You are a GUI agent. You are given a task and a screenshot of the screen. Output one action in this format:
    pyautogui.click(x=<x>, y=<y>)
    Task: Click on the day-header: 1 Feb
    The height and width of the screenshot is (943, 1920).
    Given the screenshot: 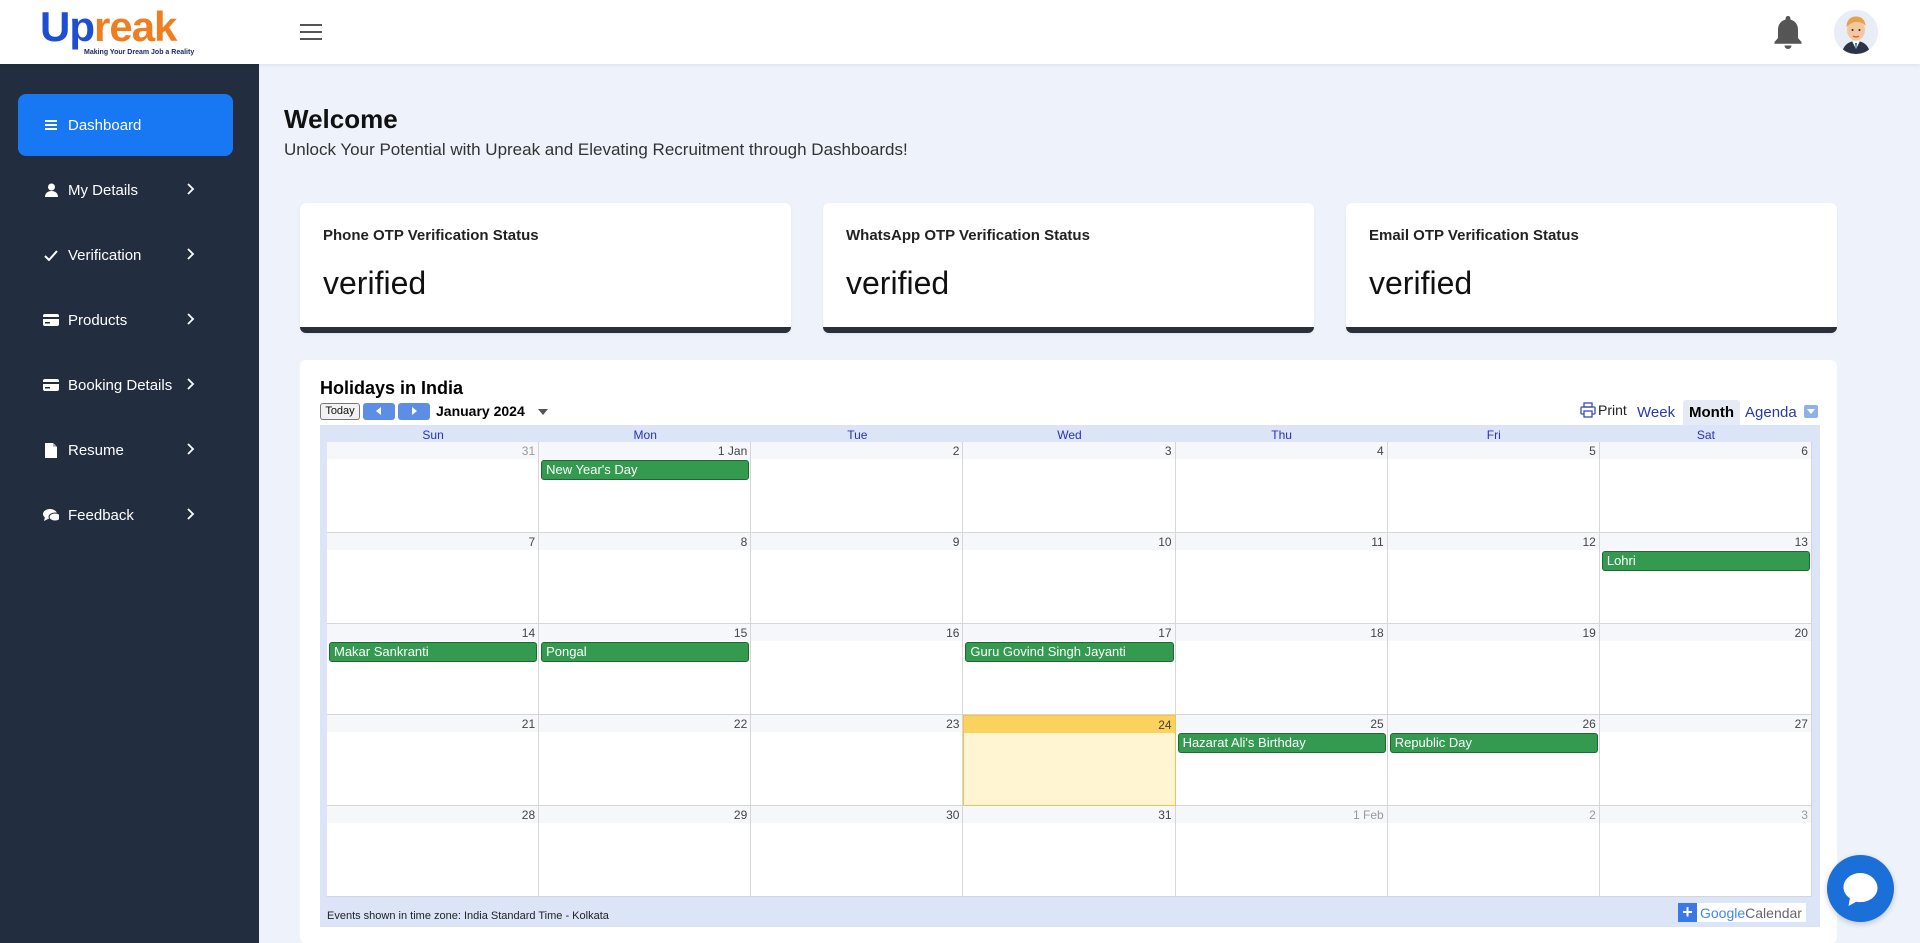 What is the action you would take?
    pyautogui.click(x=1281, y=814)
    